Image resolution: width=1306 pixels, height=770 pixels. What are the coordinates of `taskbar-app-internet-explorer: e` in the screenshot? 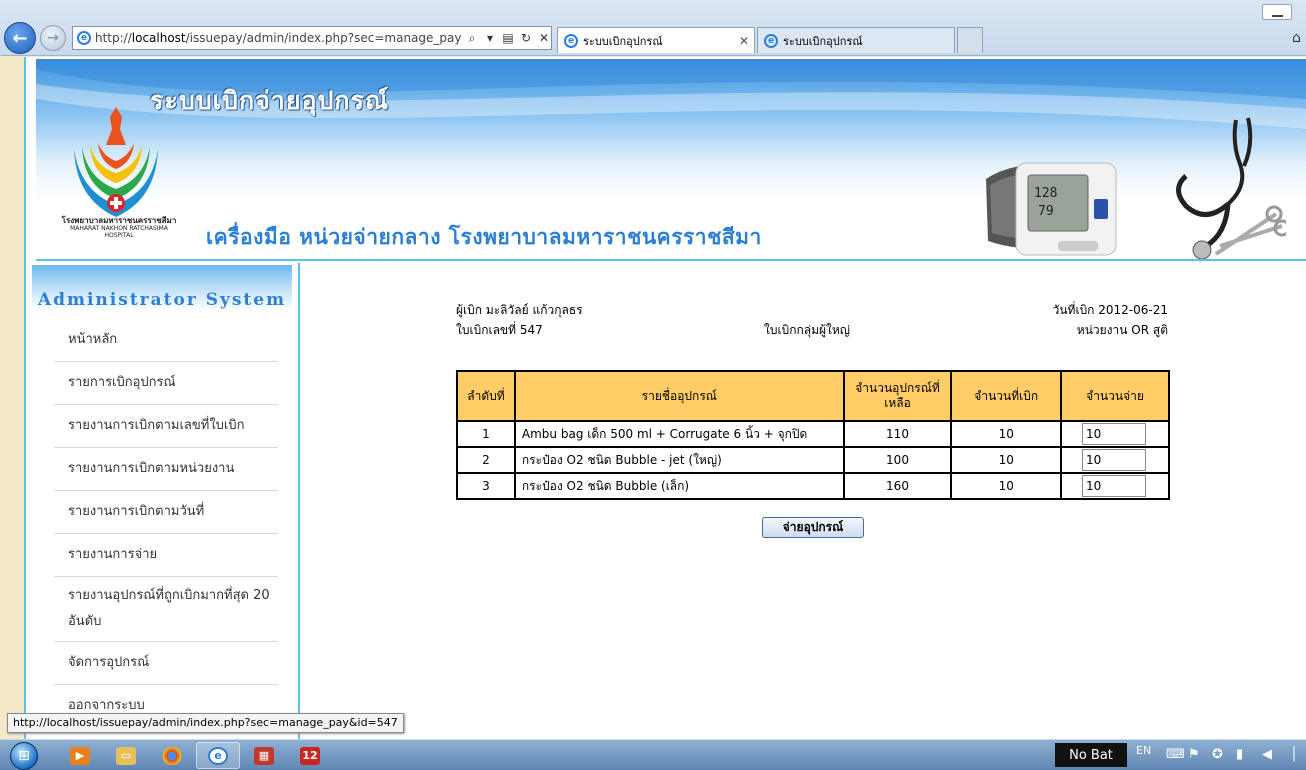 It's located at (218, 755).